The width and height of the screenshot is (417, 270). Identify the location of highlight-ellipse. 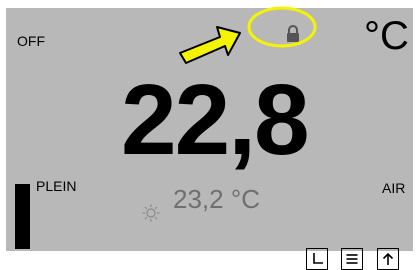
(282, 27).